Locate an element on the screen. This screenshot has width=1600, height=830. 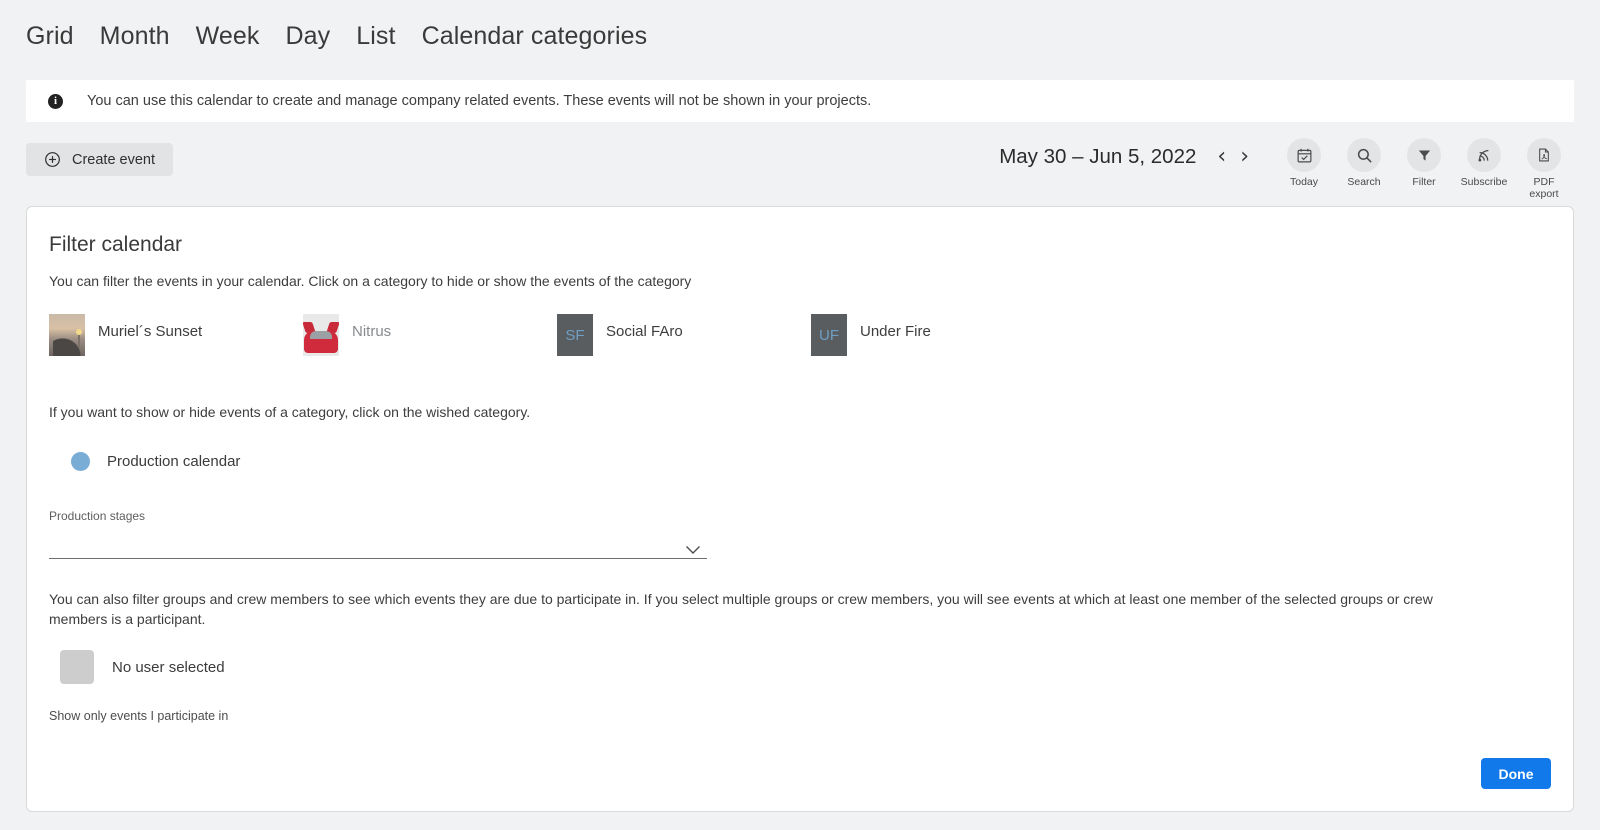
toolbar-pdf-export: PDF export is located at coordinates (1544, 169).